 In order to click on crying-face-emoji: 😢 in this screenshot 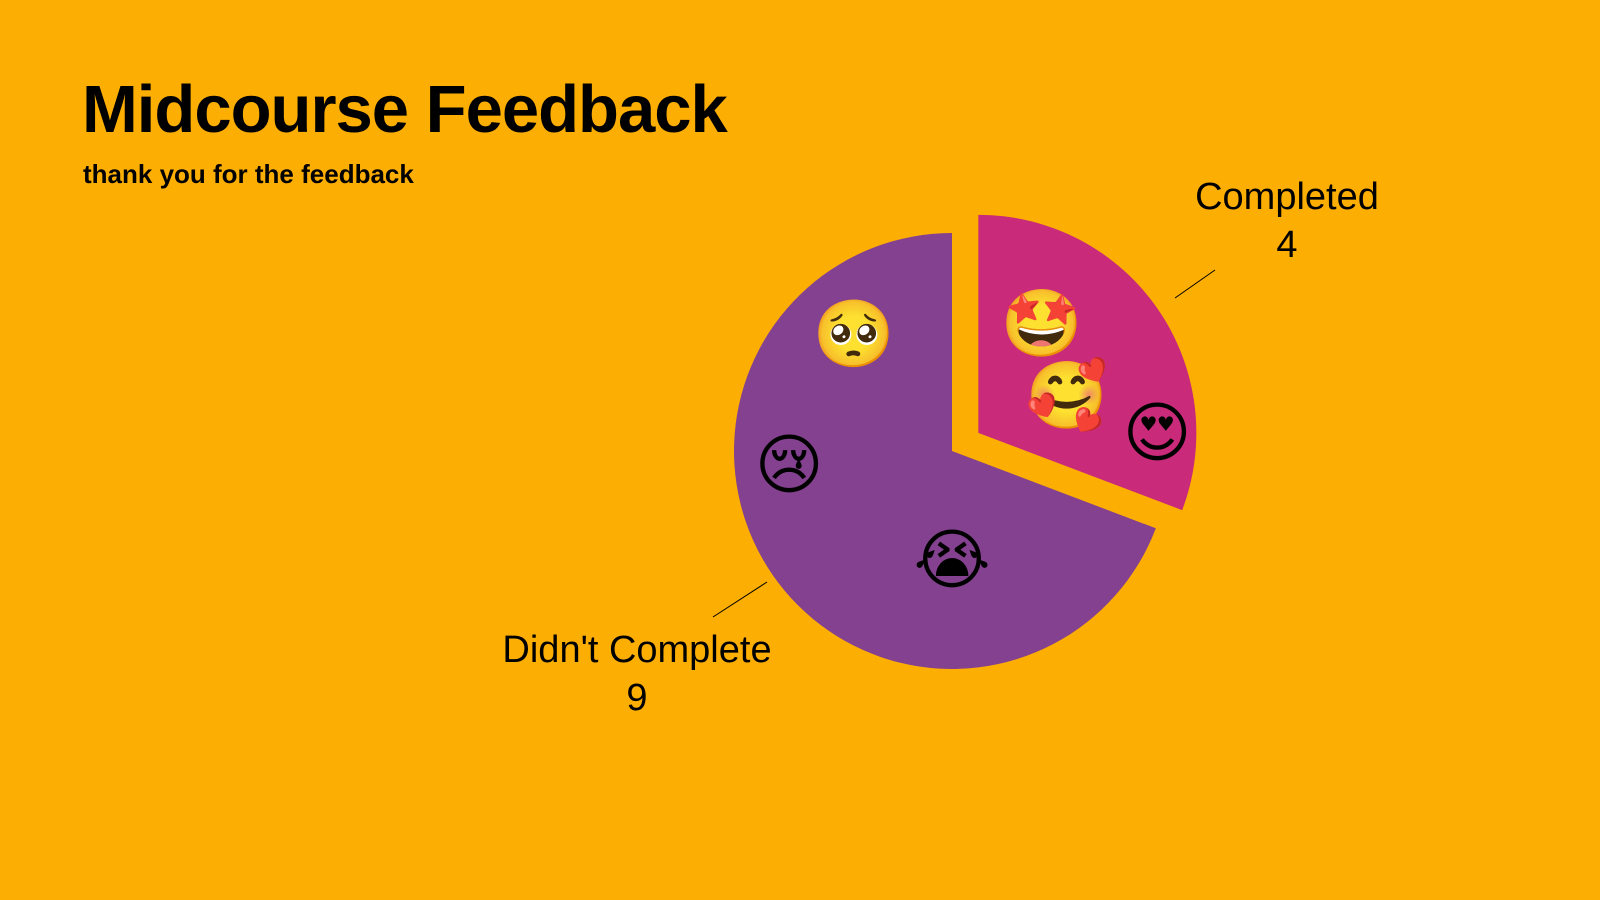, I will do `click(789, 465)`.